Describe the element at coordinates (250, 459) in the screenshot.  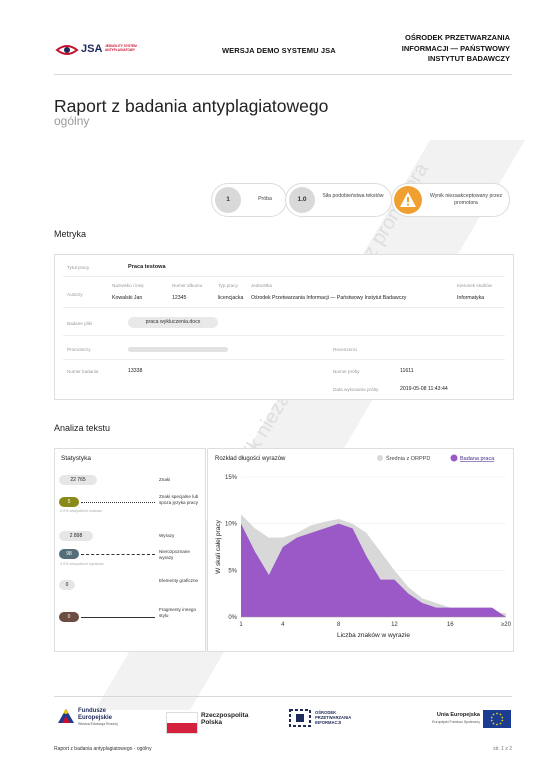
I see `chart-title: Rozkład długości wyrazów` at that location.